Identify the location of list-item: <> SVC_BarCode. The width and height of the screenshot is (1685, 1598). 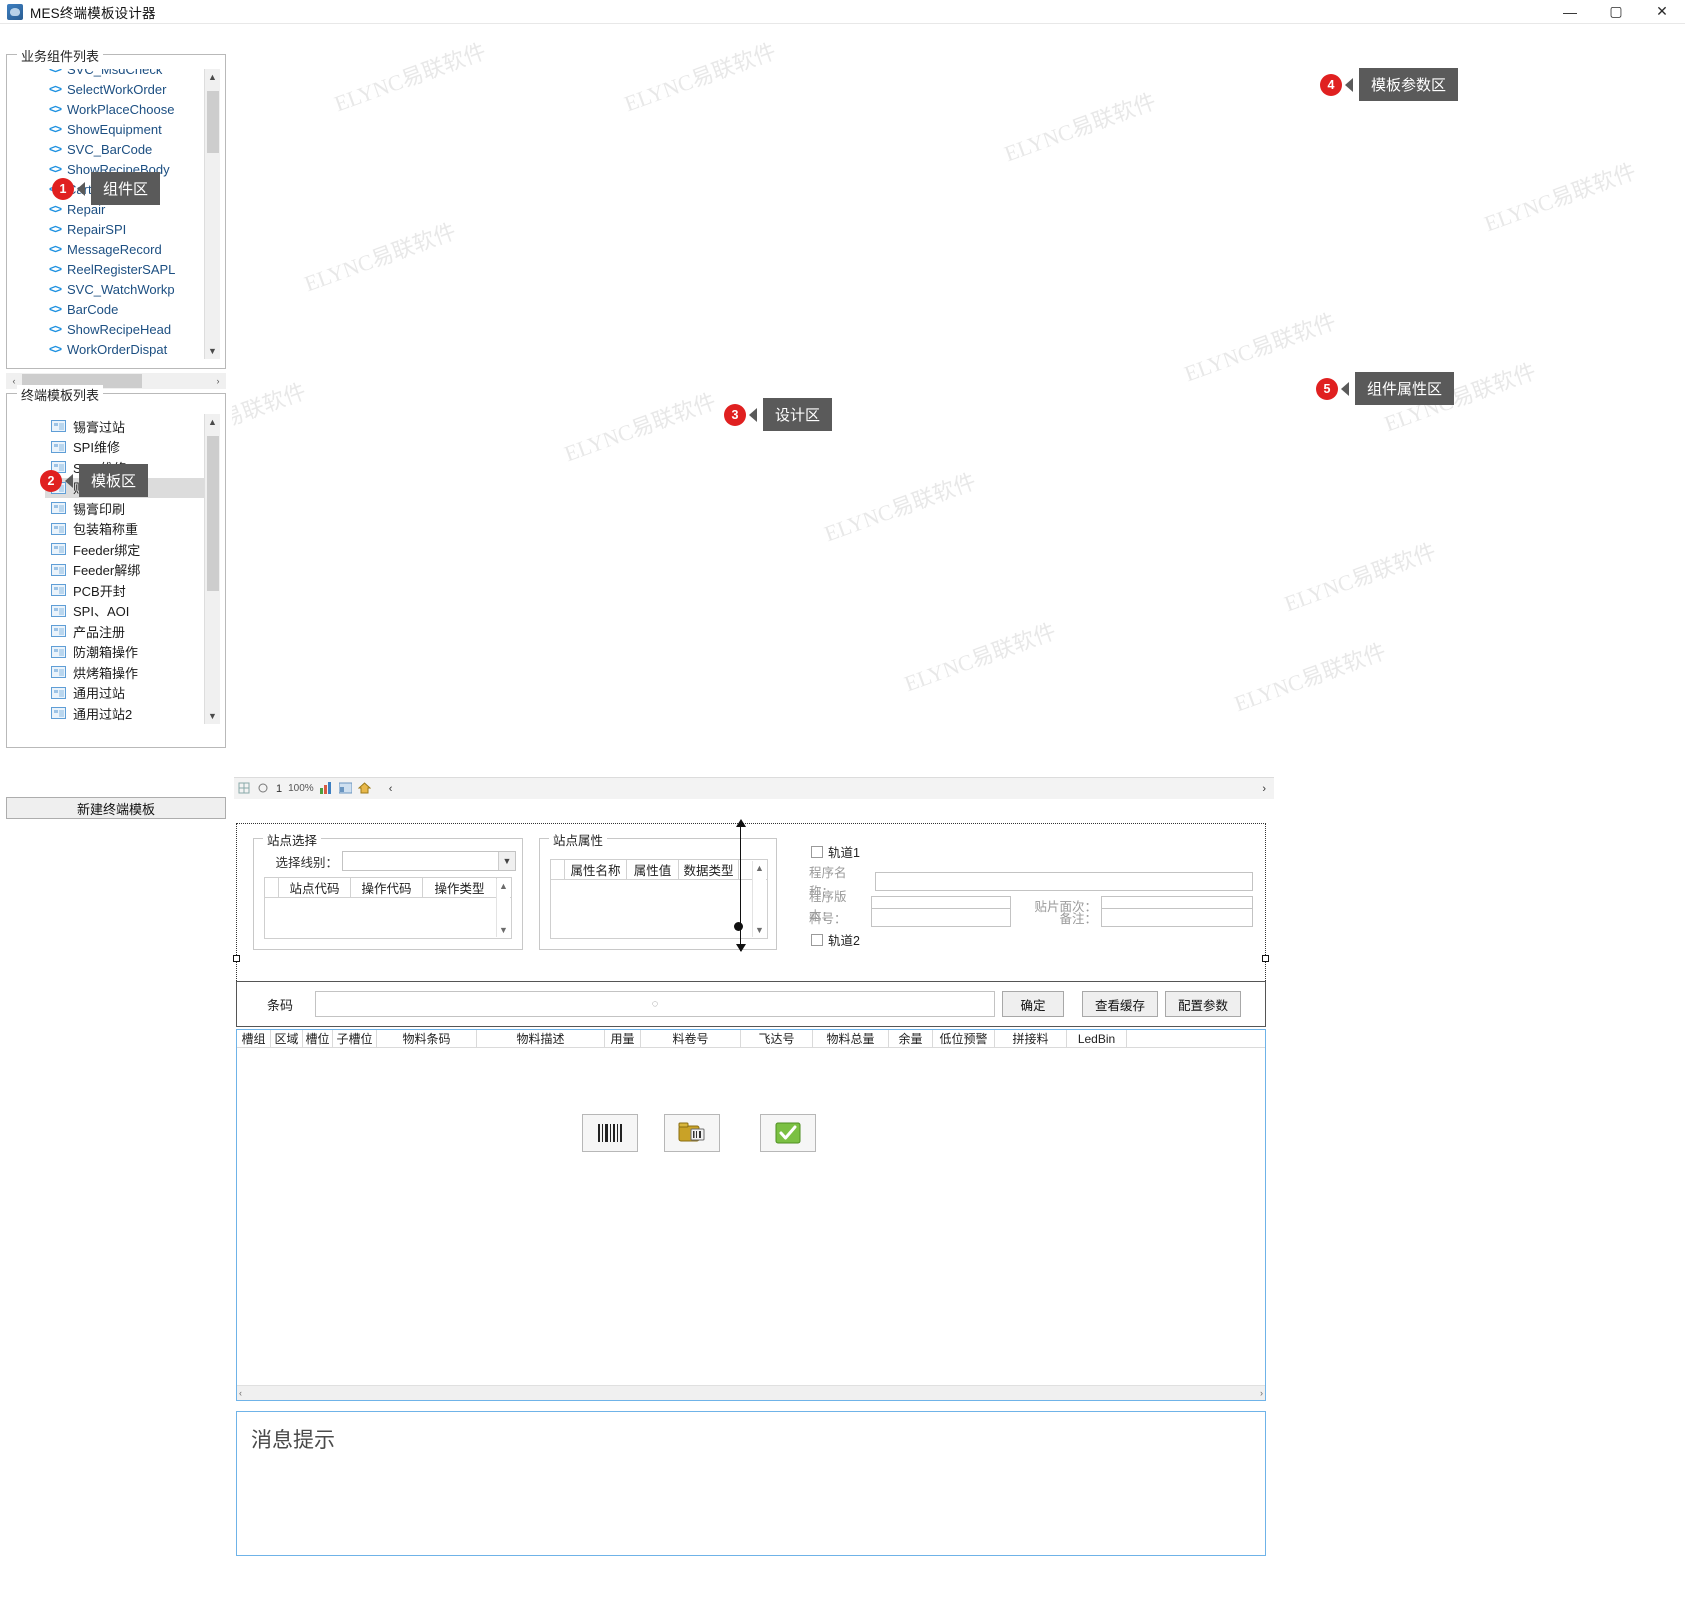
(124, 149).